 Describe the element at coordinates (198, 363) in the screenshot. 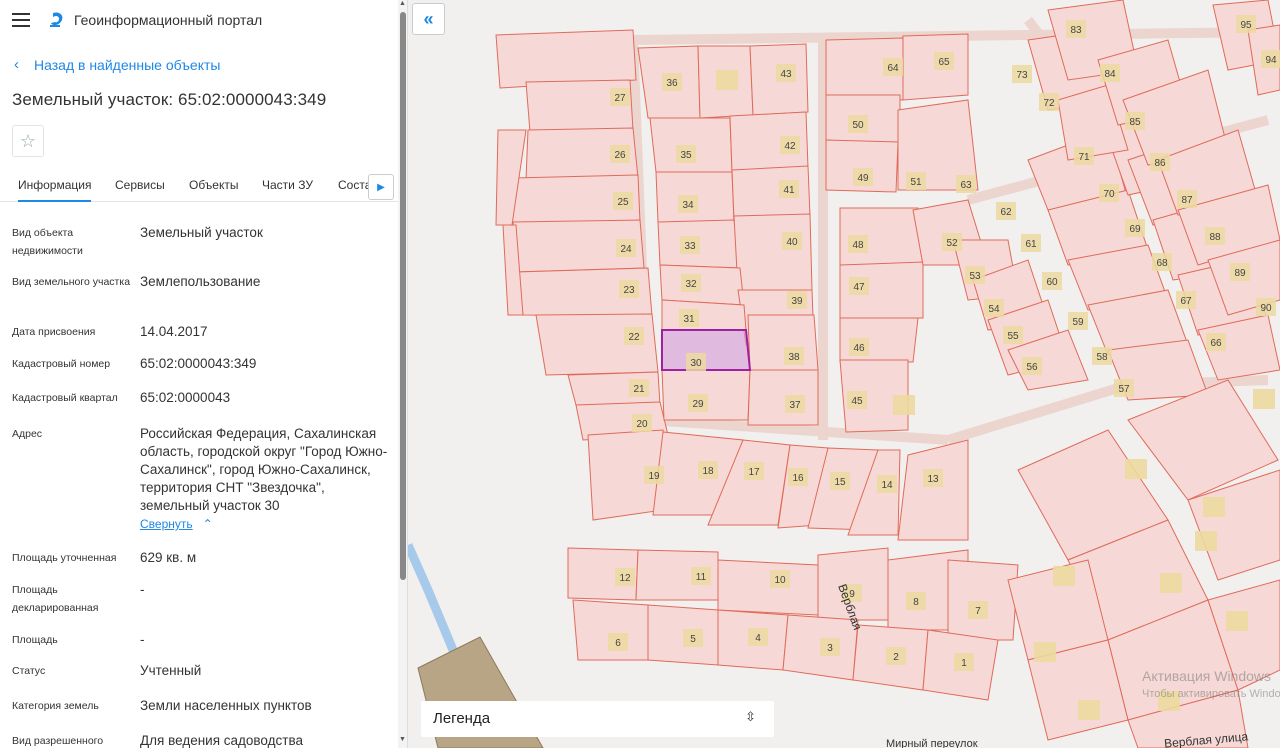

I see `info-value: 65:02:0000043:349` at that location.